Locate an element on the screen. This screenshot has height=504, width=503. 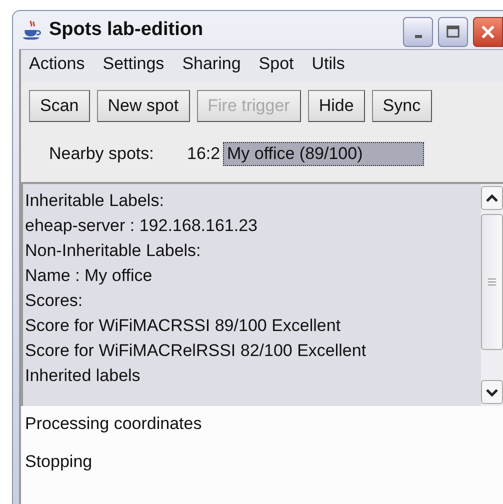
toolbar-button: Scan is located at coordinates (59, 106).